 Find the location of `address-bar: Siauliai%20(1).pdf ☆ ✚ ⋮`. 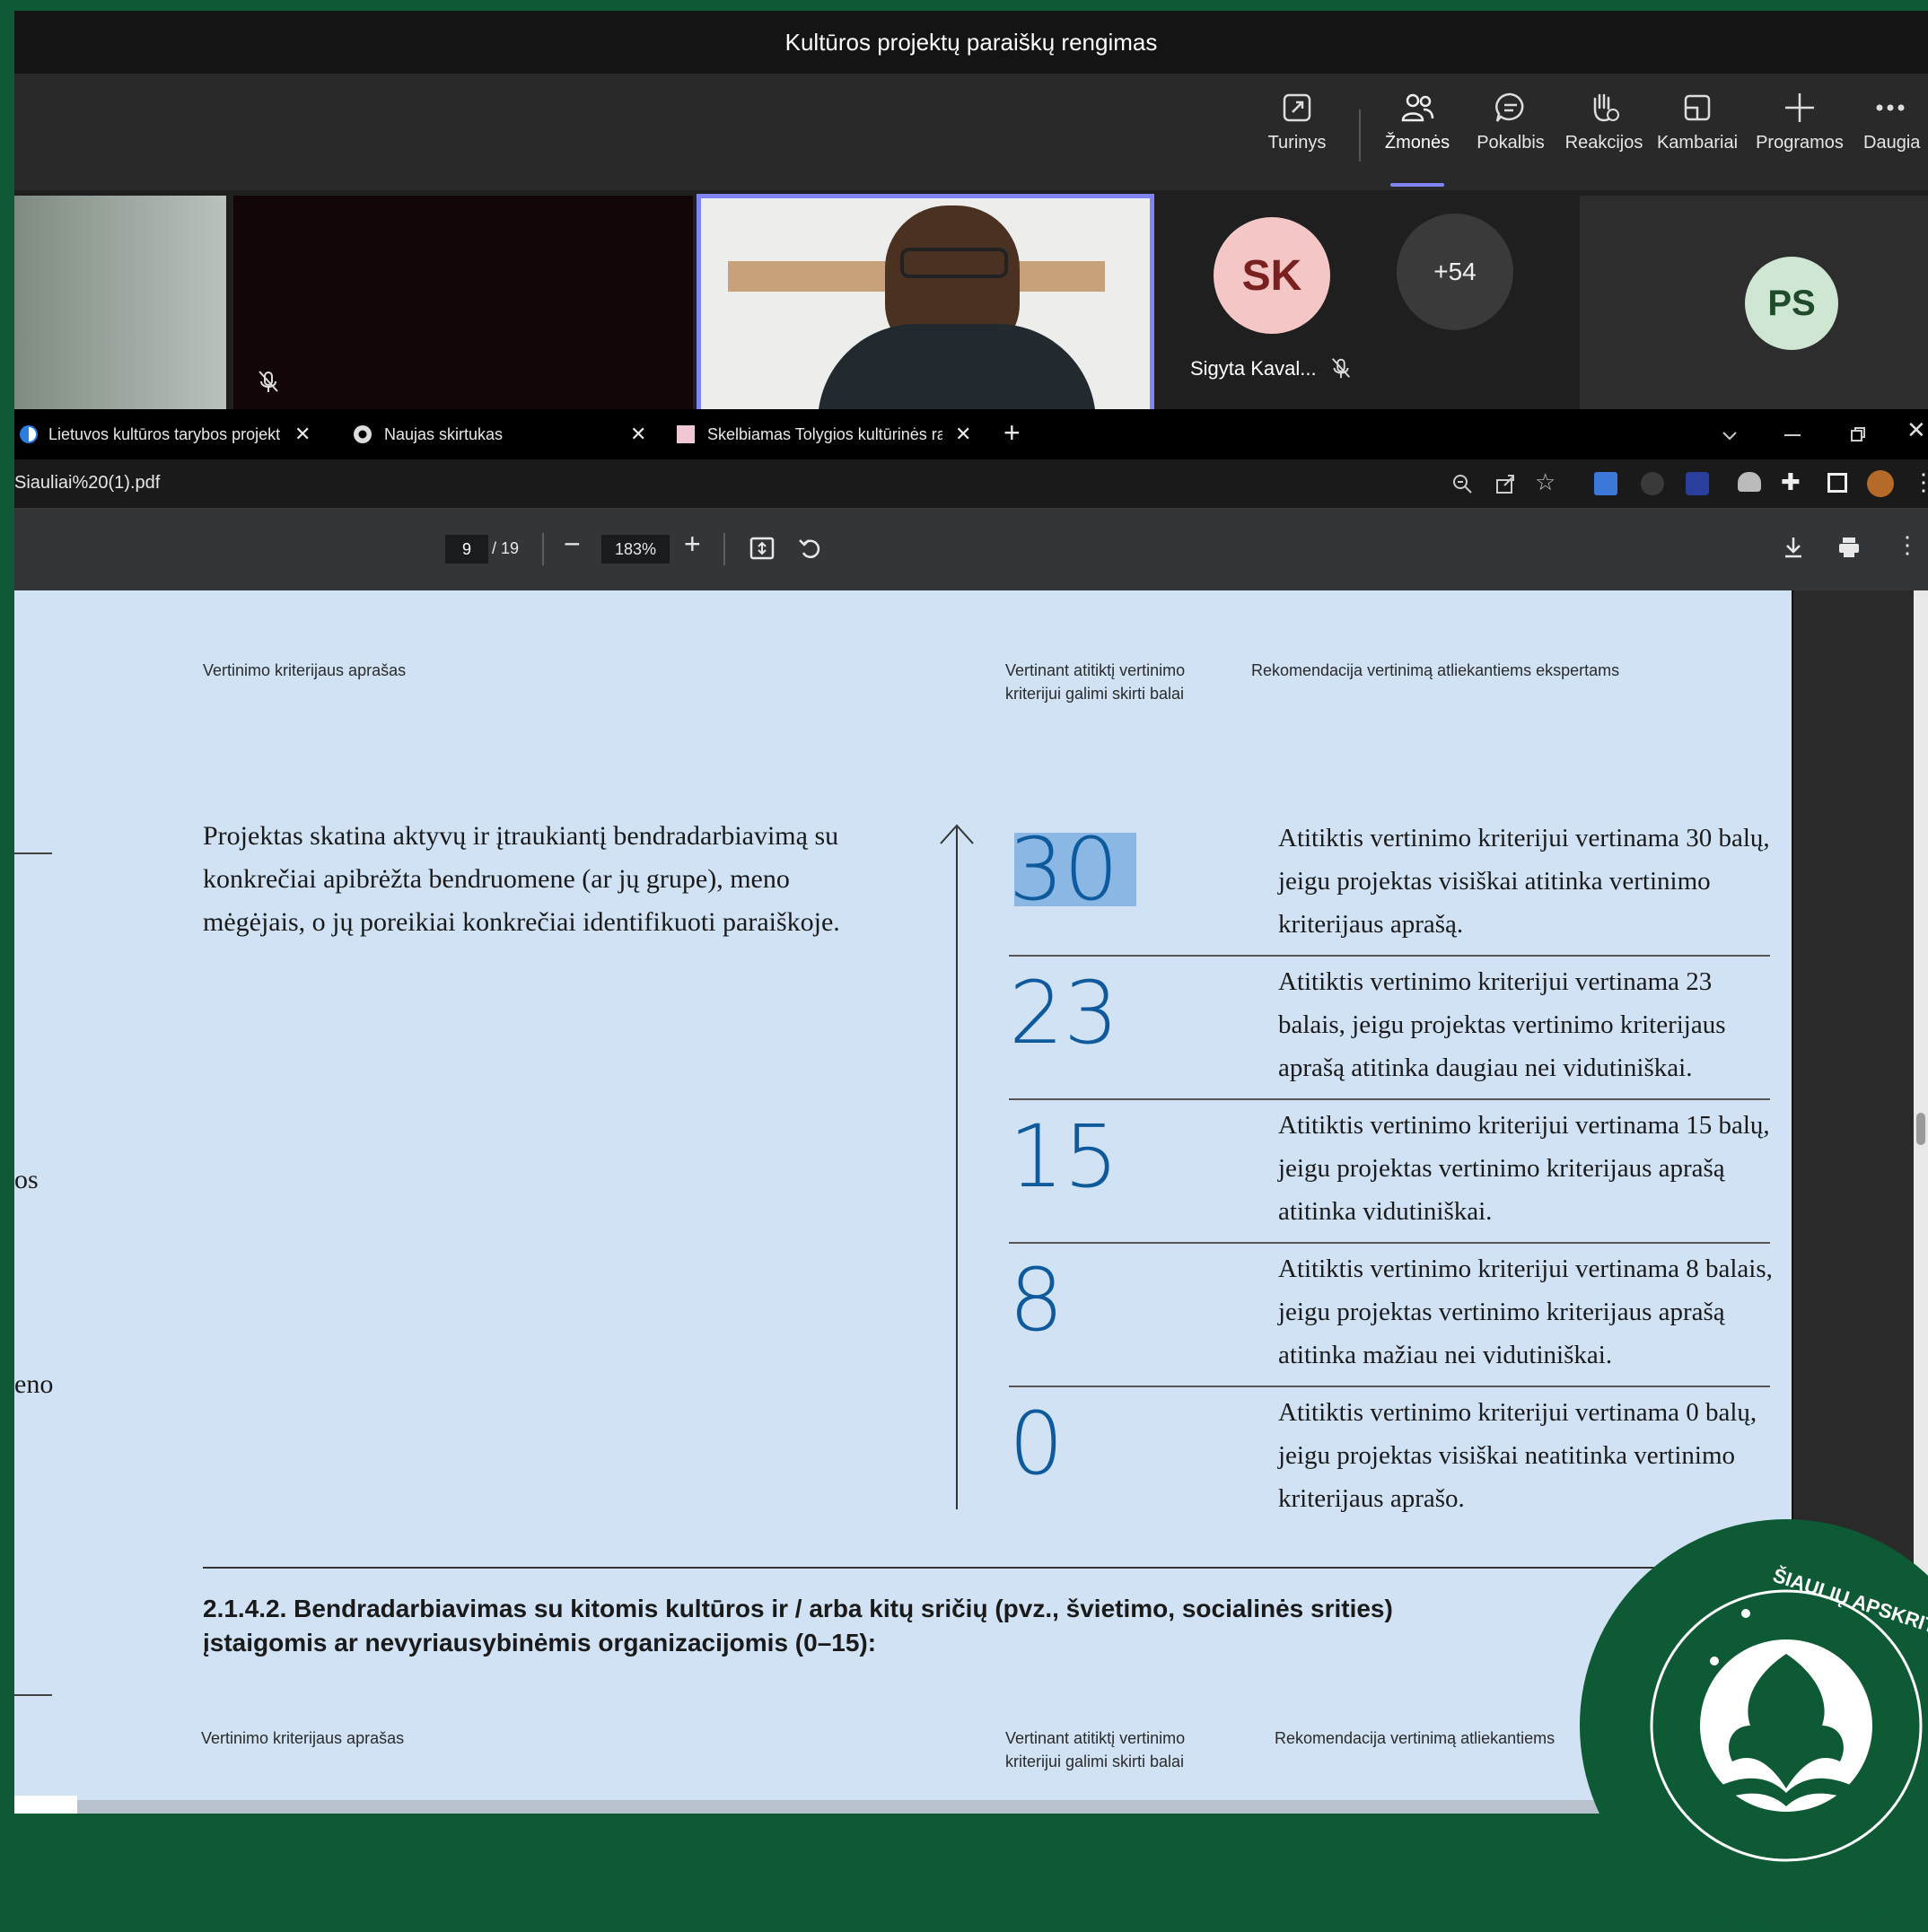

address-bar: Siauliai%20(1).pdf ☆ ✚ ⋮ is located at coordinates (971, 484).